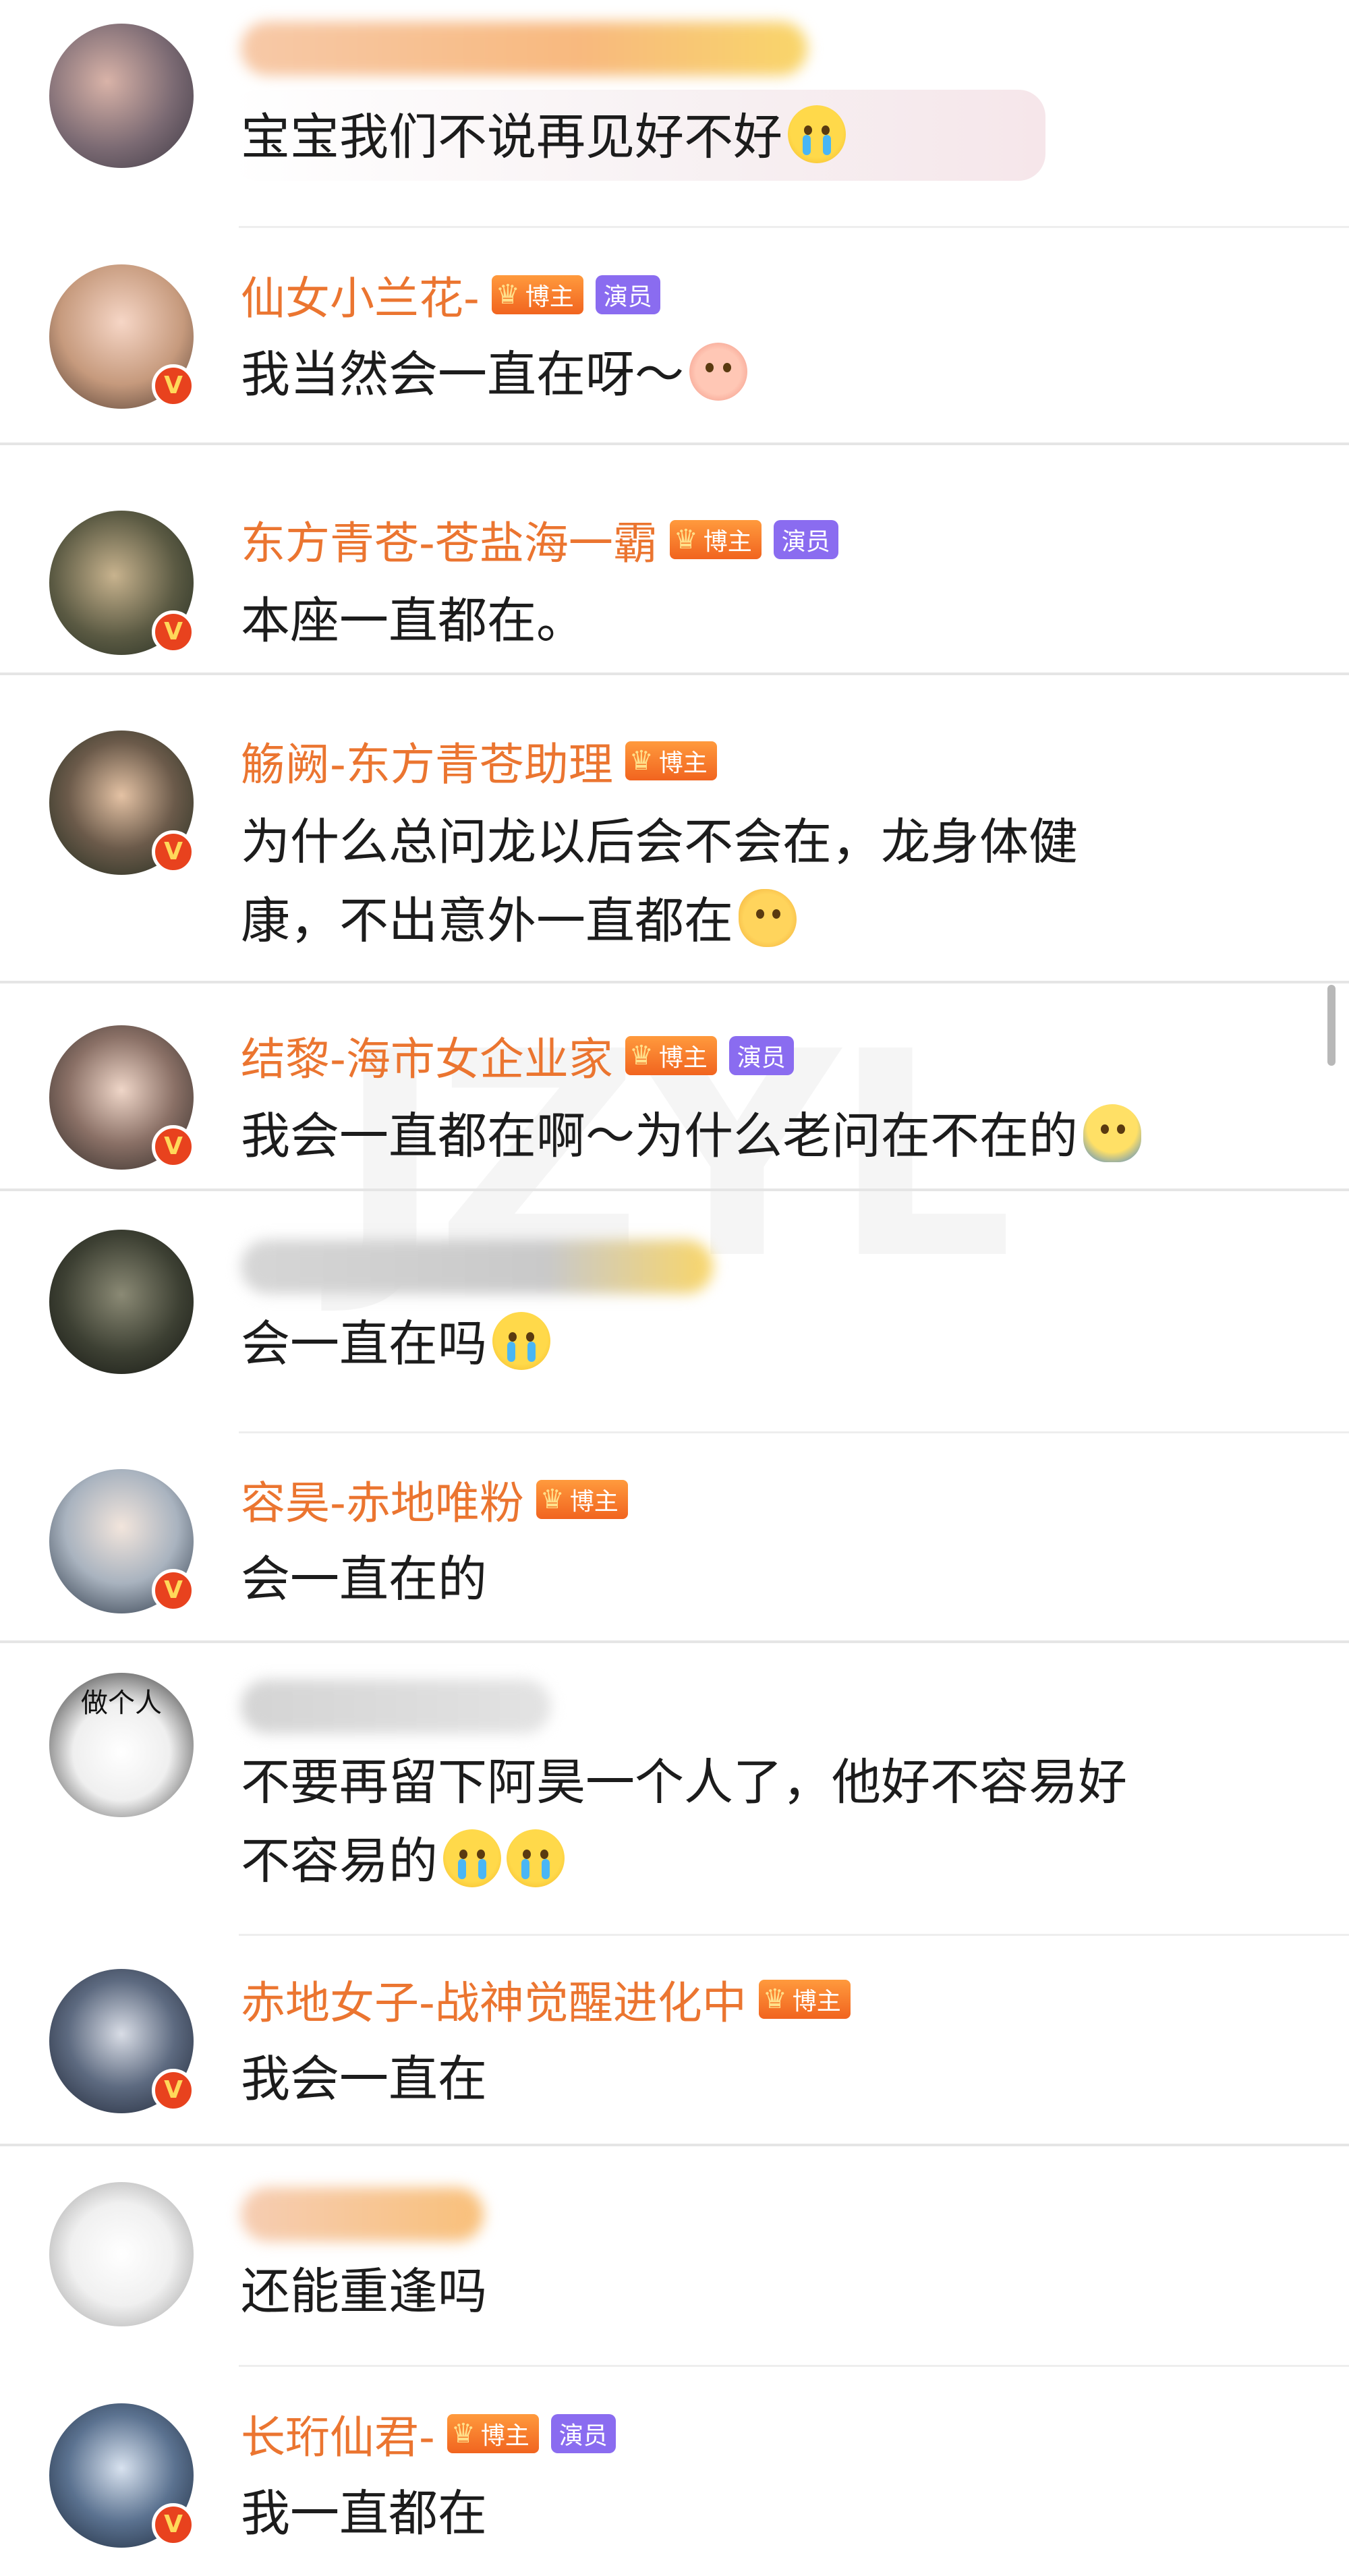  I want to click on comment-text: 我一直都在, so click(364, 2513).